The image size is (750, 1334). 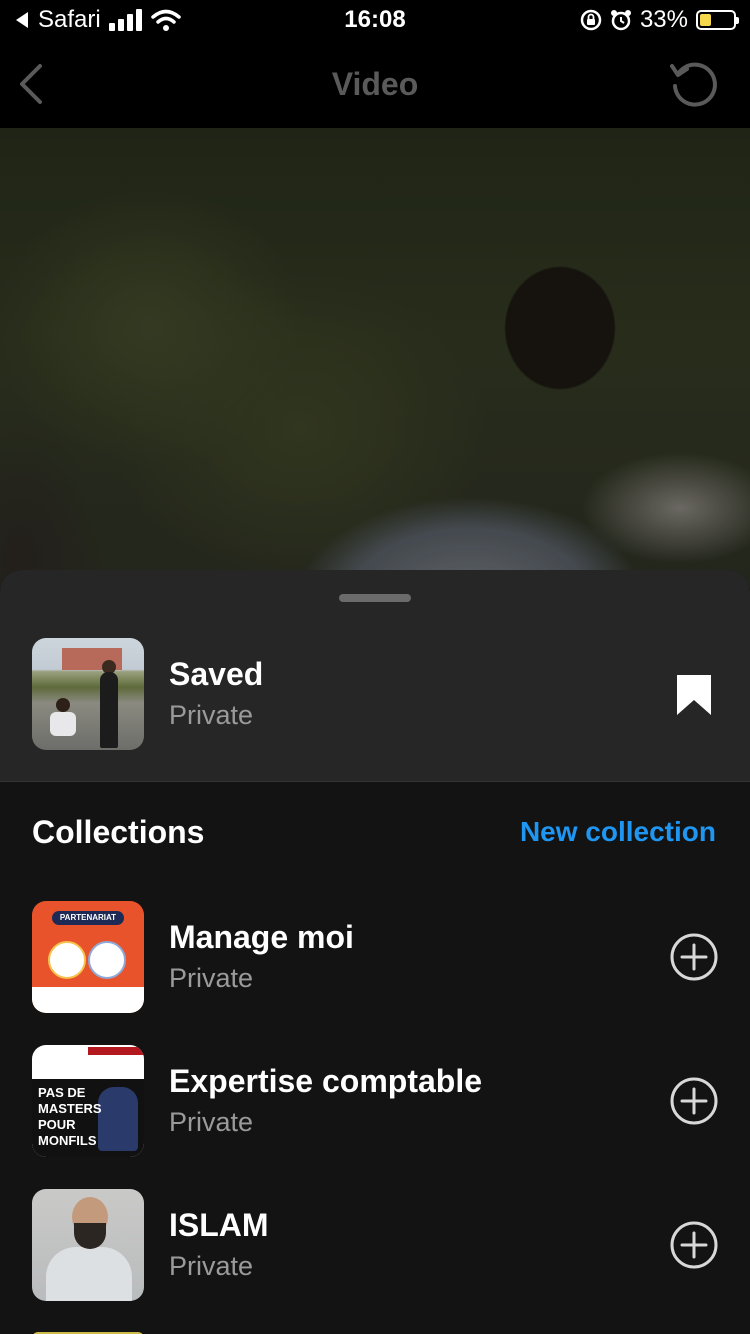 I want to click on divider, so click(x=375, y=781).